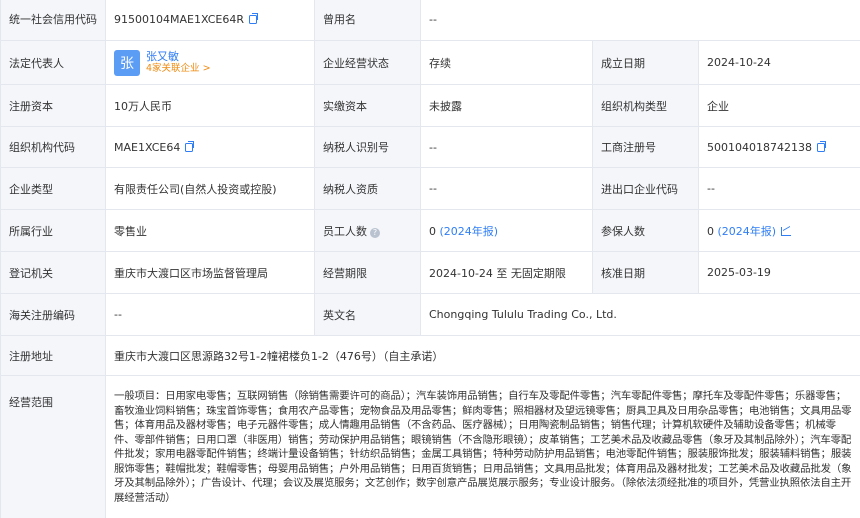 This screenshot has width=860, height=518. What do you see at coordinates (506, 230) in the screenshot?
I see `staff-cell: 0 (2024年报)` at bounding box center [506, 230].